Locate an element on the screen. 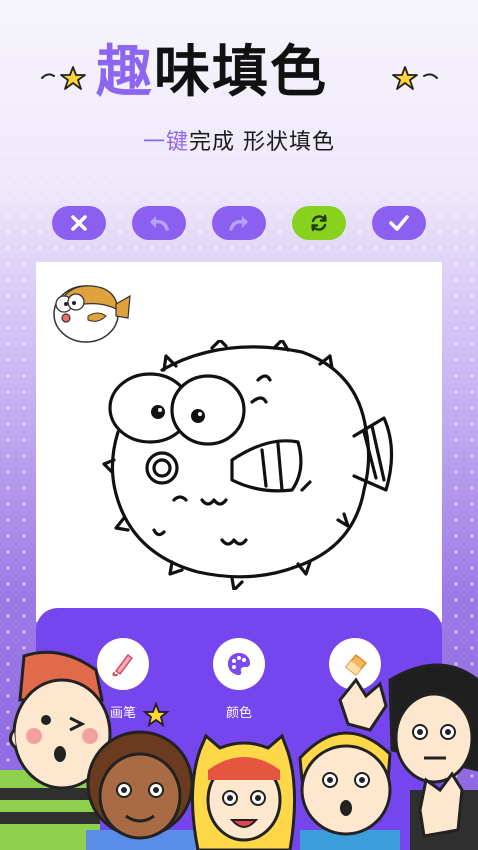 This screenshot has width=478, height=850. cat-hood-kid-figure is located at coordinates (243, 791).